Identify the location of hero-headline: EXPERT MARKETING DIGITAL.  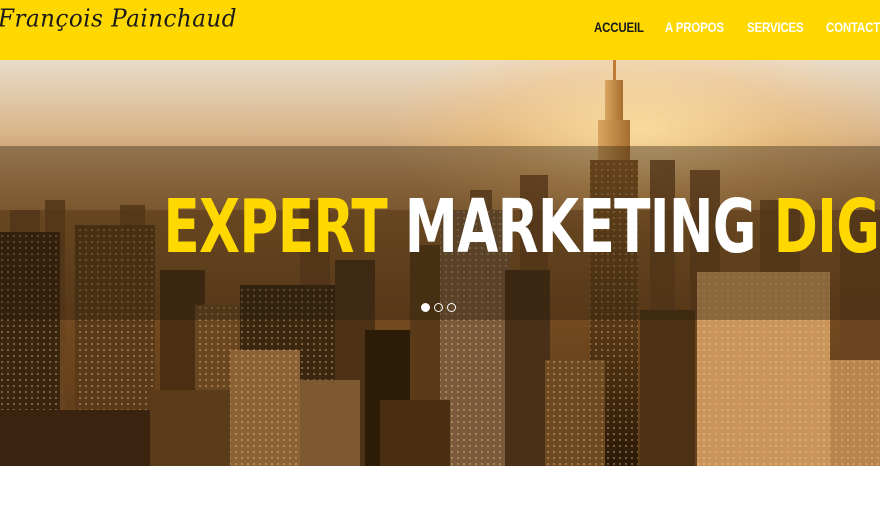
(440, 227).